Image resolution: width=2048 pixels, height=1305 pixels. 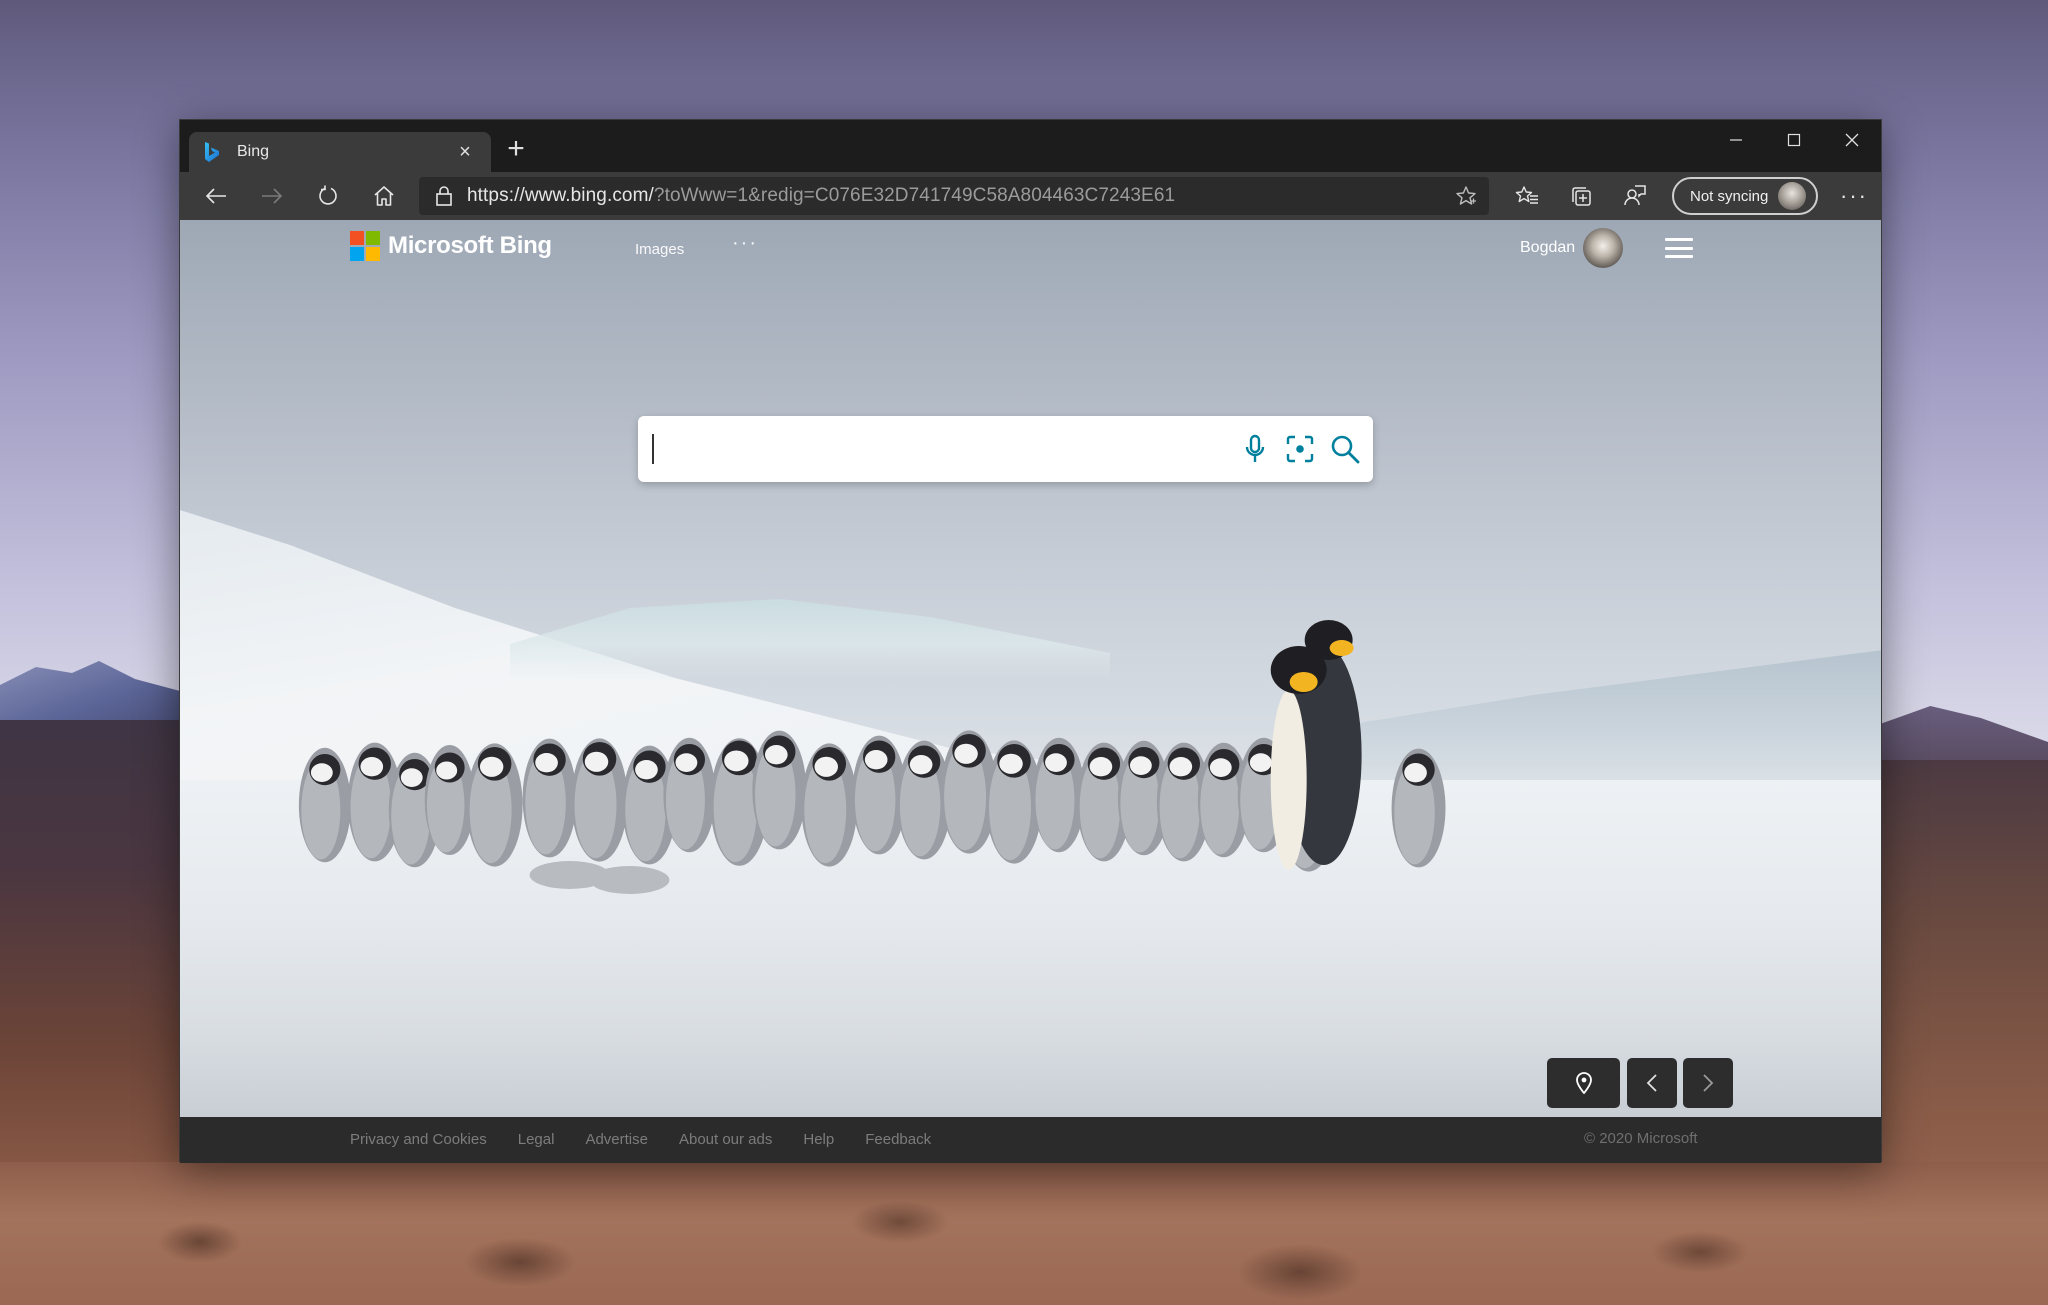 I want to click on close-icon, so click(x=1852, y=140).